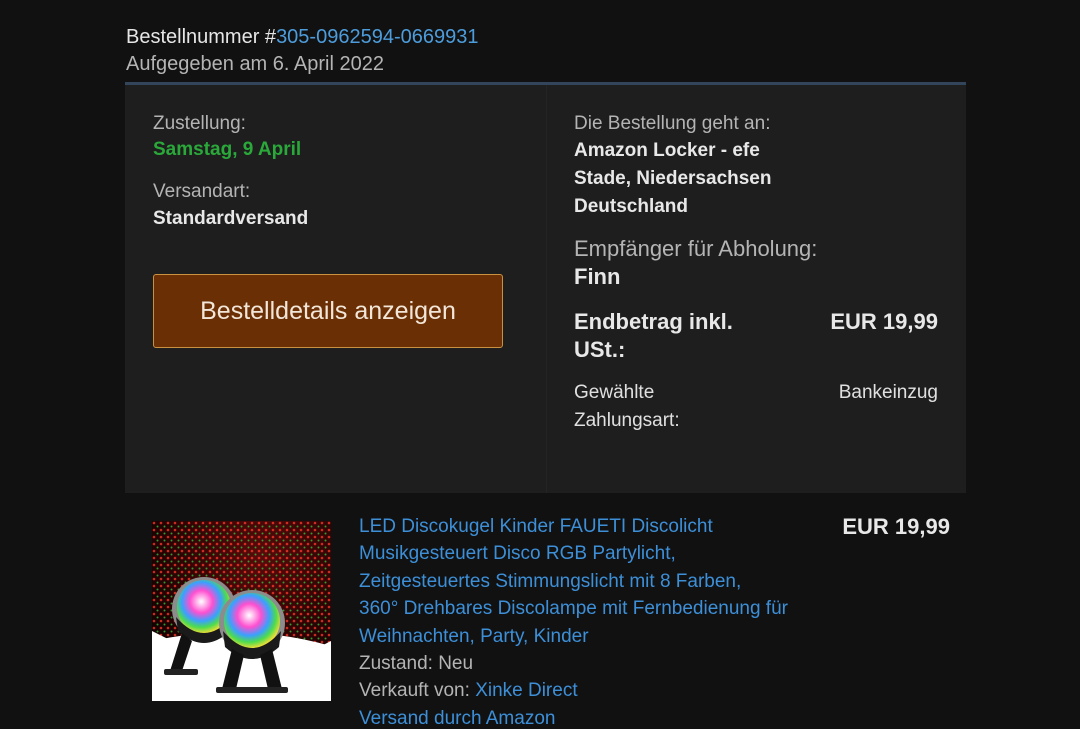 This screenshot has width=1080, height=729. I want to click on order-number-label: Bestellnummer #, so click(201, 37).